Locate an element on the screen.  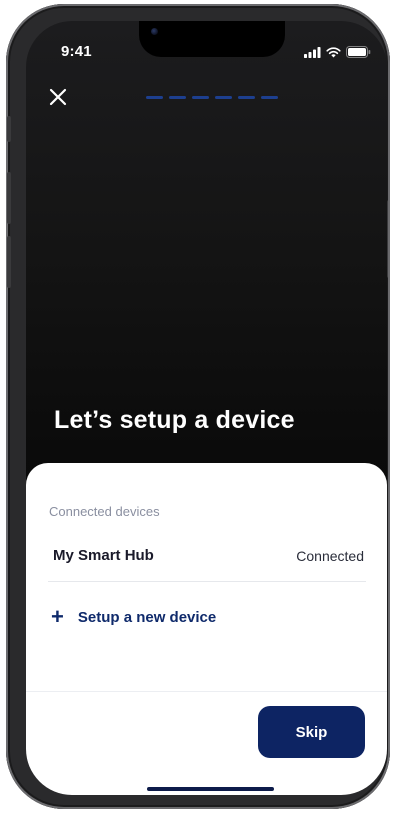
plus-icon: + is located at coordinates (57, 616).